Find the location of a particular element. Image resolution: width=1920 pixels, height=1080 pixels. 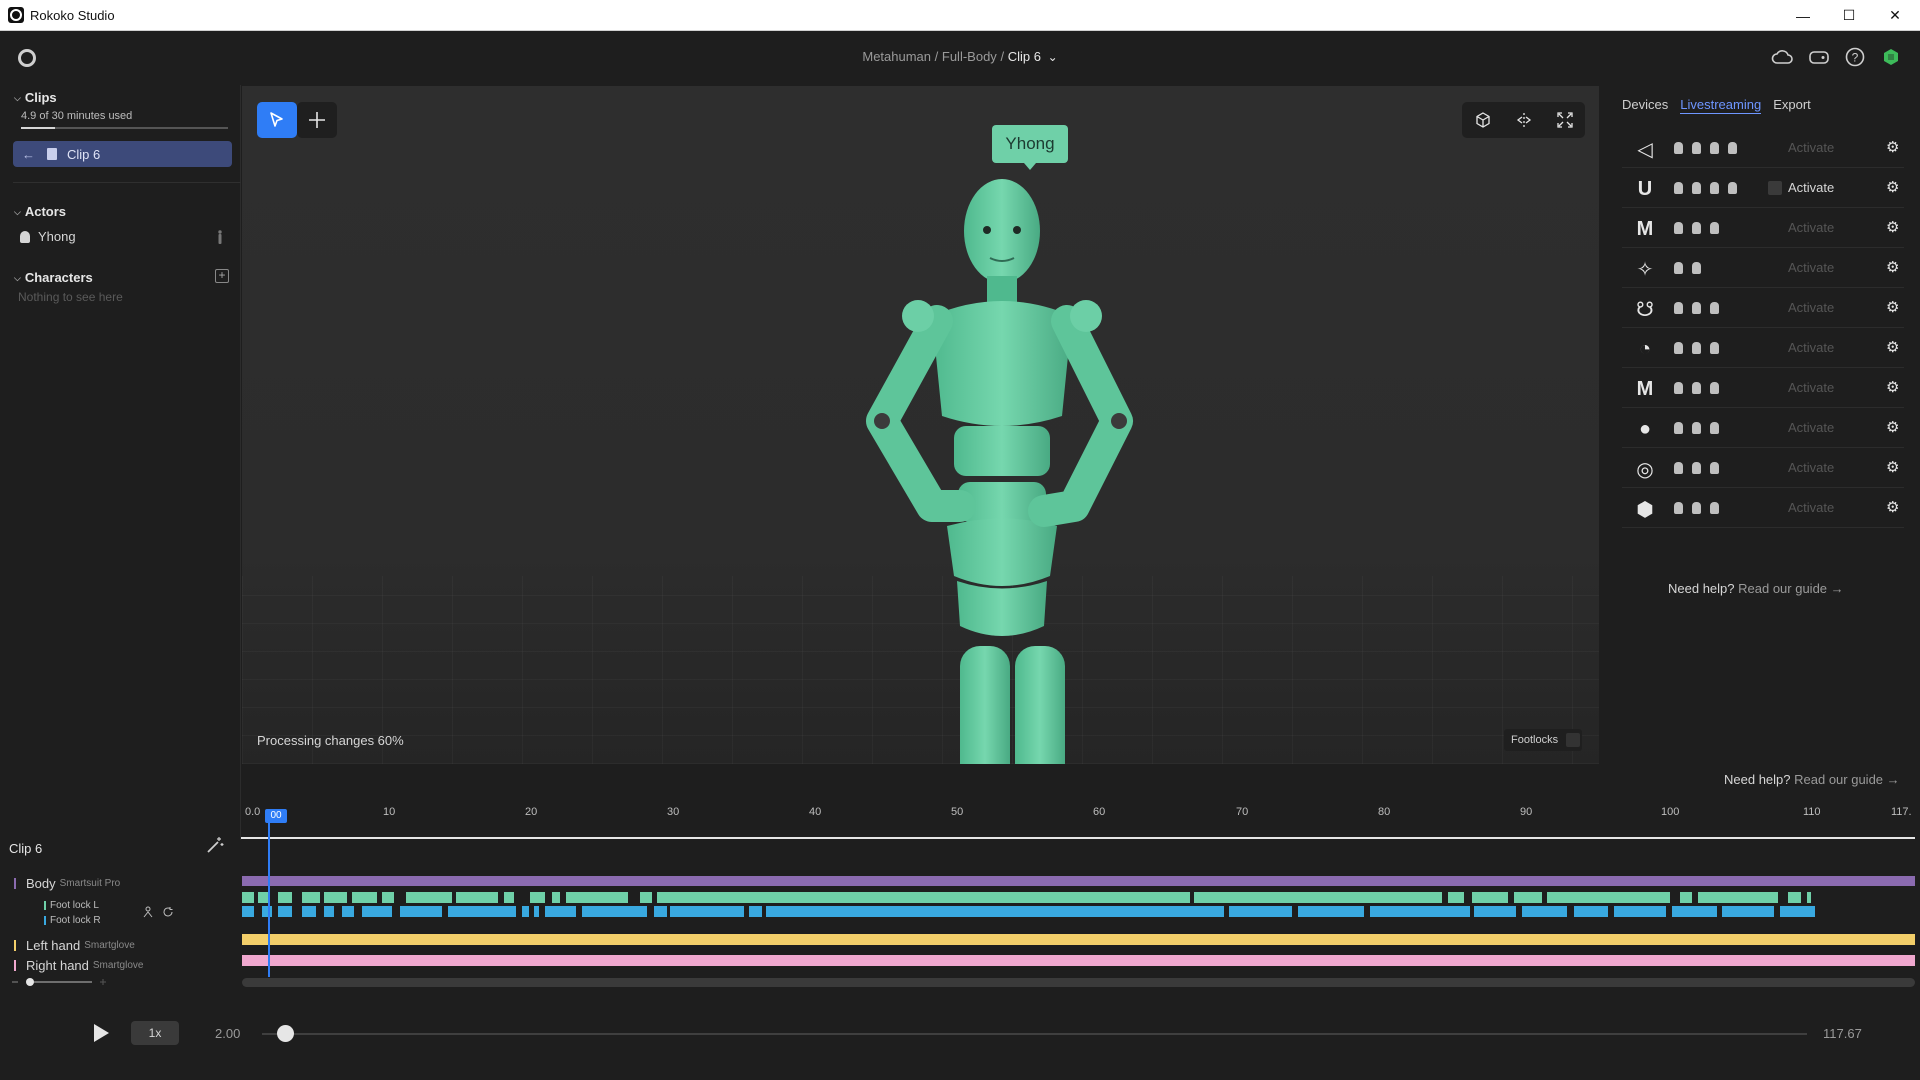

breadcrumb-project: Metahuman is located at coordinates (896, 56).